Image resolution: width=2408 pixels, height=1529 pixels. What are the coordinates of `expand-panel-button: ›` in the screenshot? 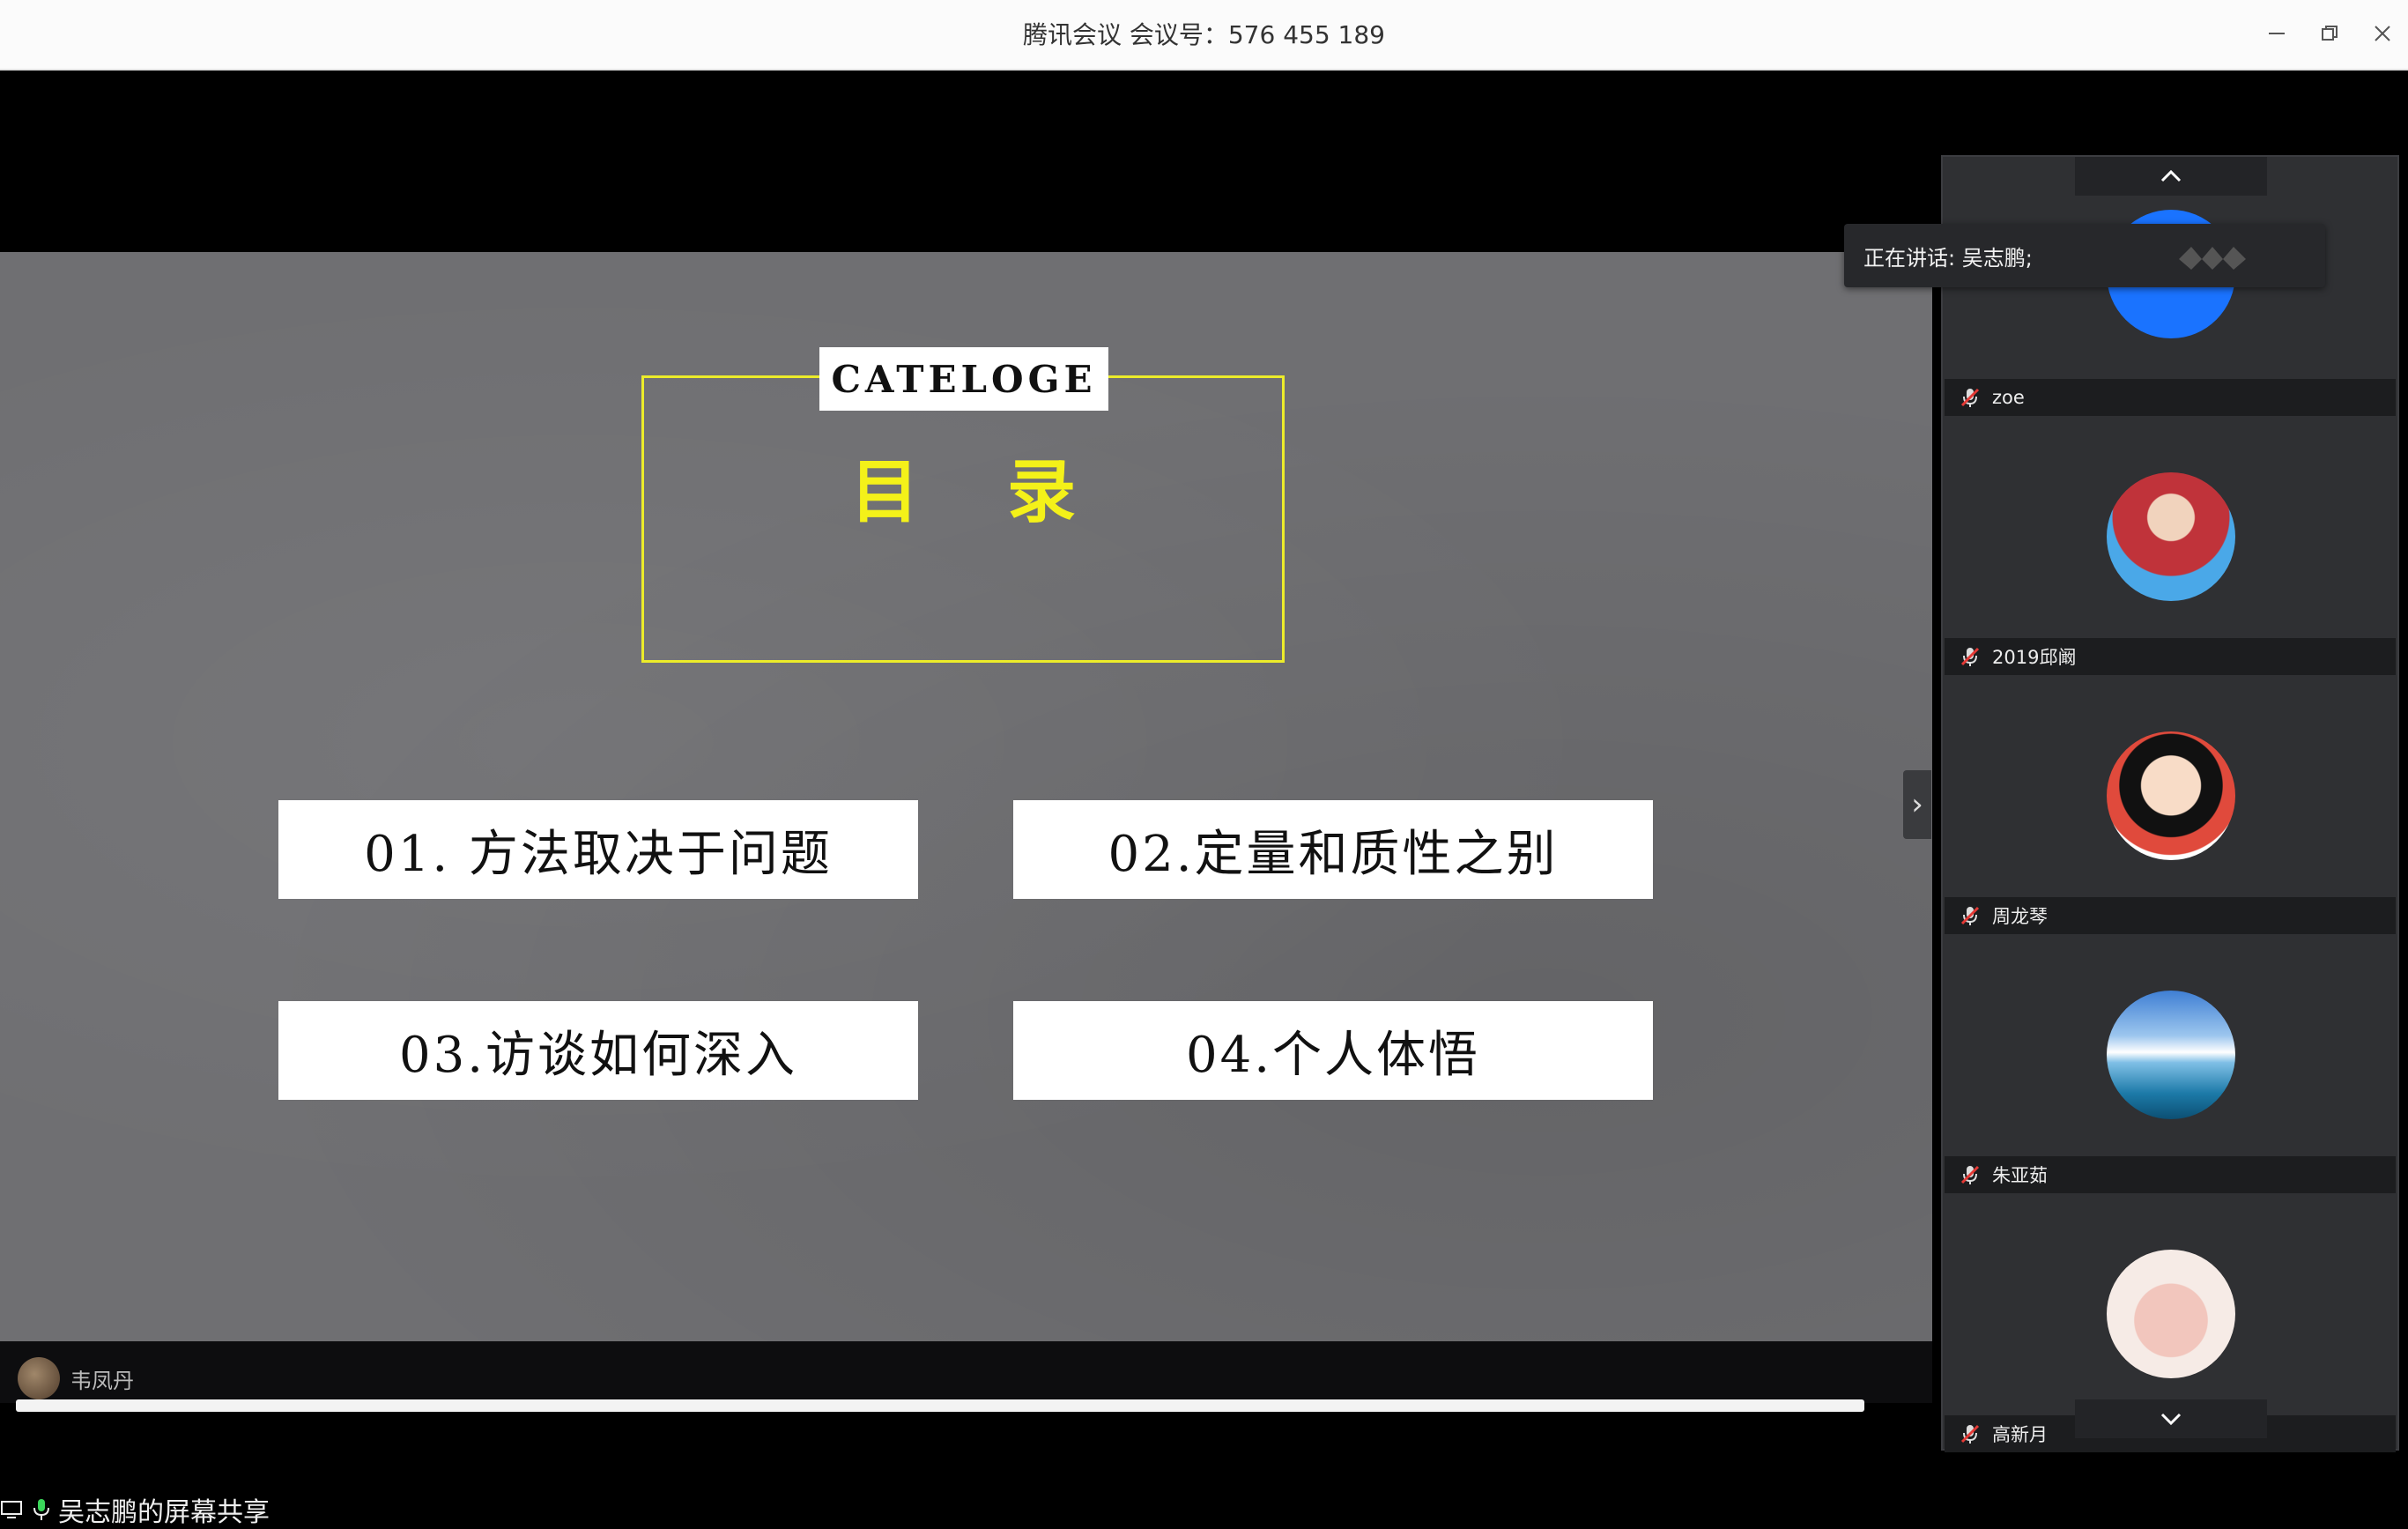 It's located at (1917, 804).